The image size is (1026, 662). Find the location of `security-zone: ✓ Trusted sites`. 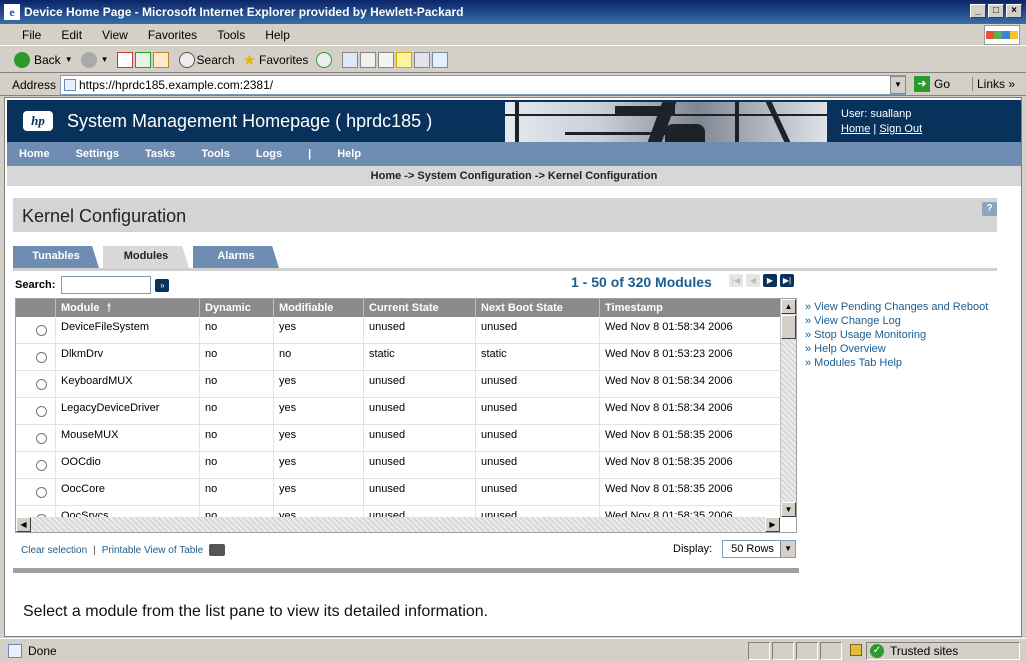

security-zone: ✓ Trusted sites is located at coordinates (914, 651).